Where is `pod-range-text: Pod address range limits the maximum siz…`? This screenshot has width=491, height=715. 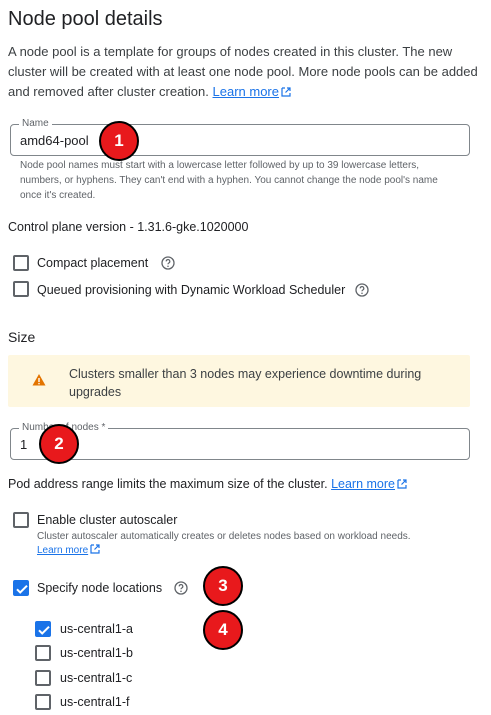 pod-range-text: Pod address range limits the maximum siz… is located at coordinates (245, 484).